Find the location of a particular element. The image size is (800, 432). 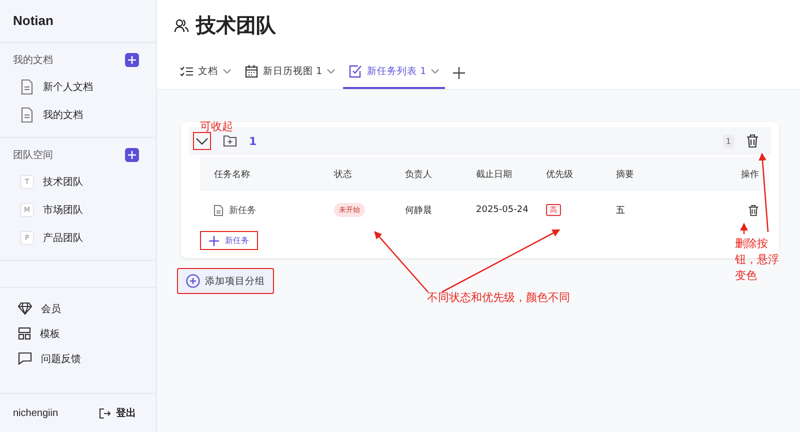

username: nichengiin is located at coordinates (35, 413).